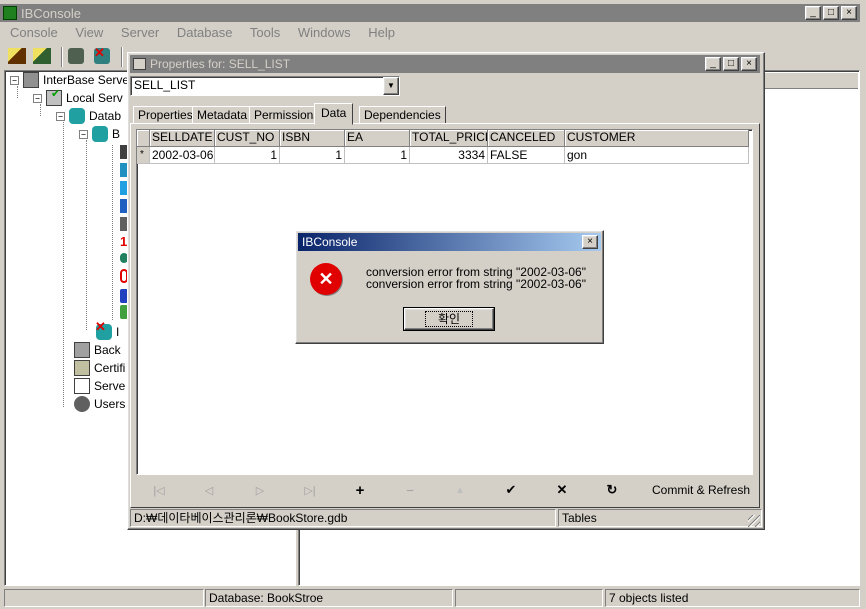 The image size is (866, 609). What do you see at coordinates (360, 490) in the screenshot?
I see `insert-record-button: +` at bounding box center [360, 490].